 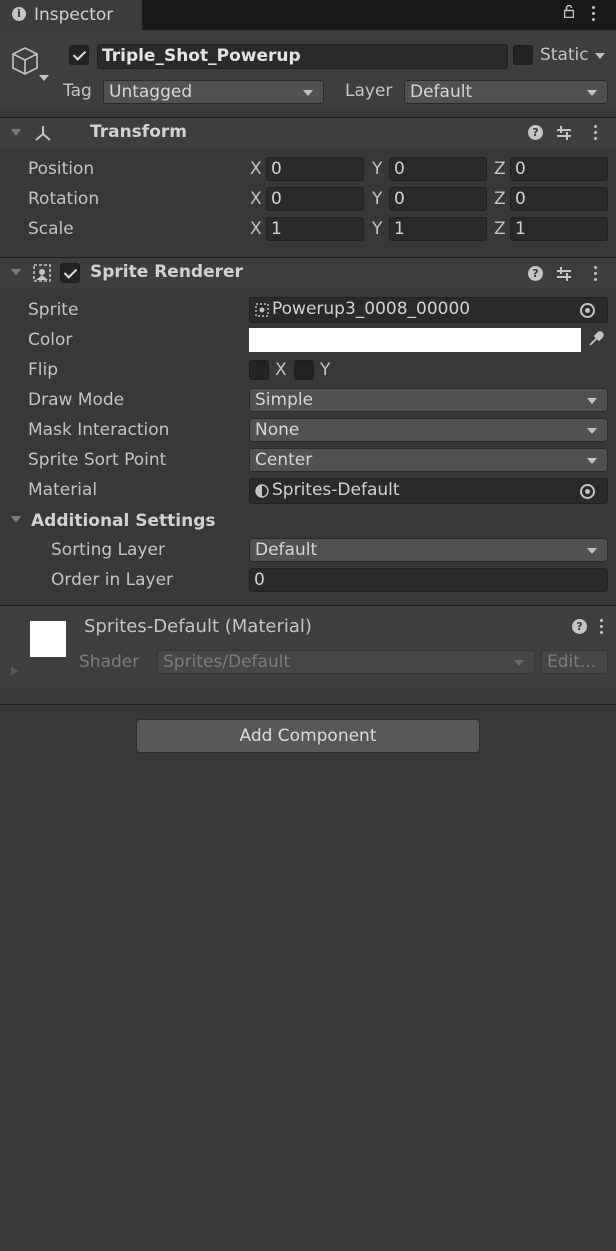 I want to click on sprite-renderer-enabled-checkbox, so click(x=70, y=273).